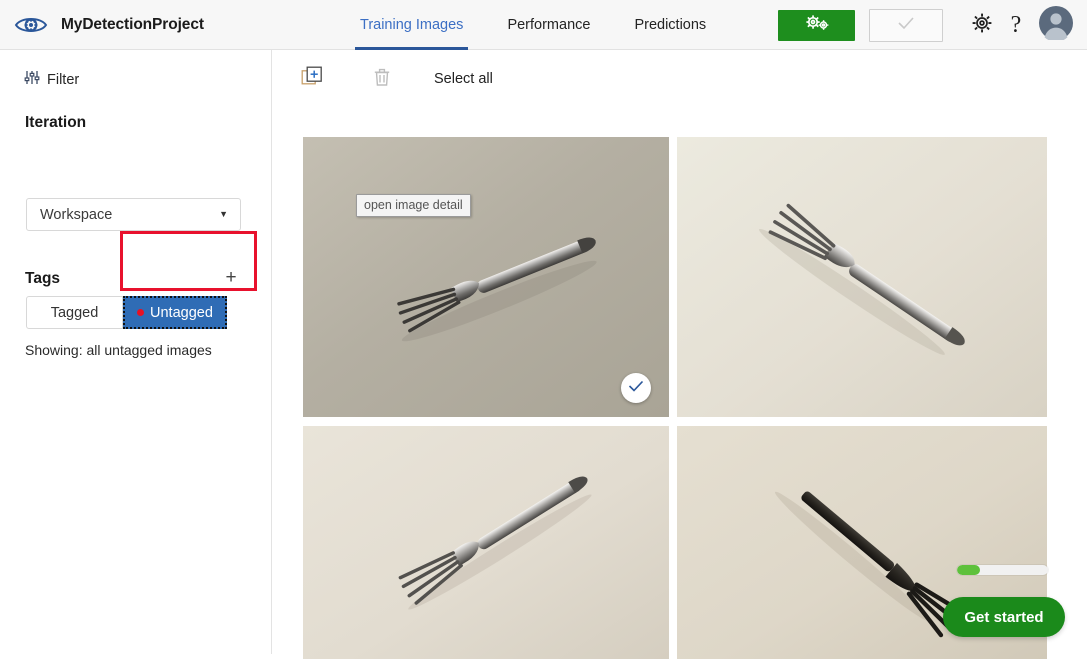 The height and width of the screenshot is (659, 1087). I want to click on question-mark-icon: ?, so click(1016, 25).